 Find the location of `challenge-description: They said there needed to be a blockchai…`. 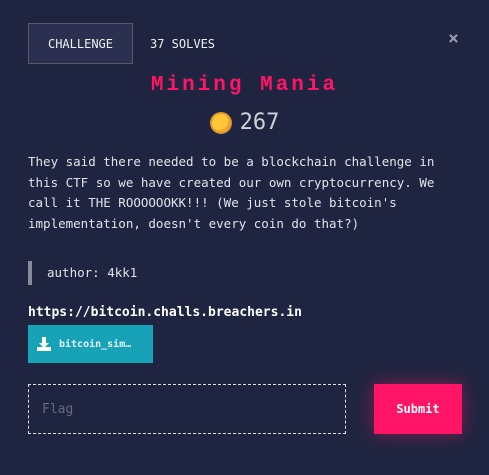

challenge-description: They said there needed to be a blockchai… is located at coordinates (231, 192).